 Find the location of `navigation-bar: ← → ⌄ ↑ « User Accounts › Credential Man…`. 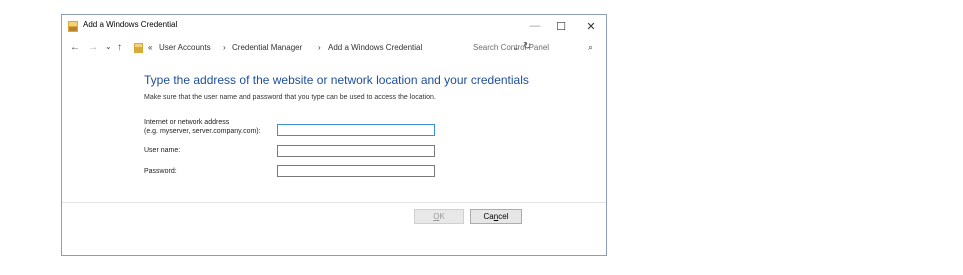

navigation-bar: ← → ⌄ ↑ « User Accounts › Credential Man… is located at coordinates (334, 49).